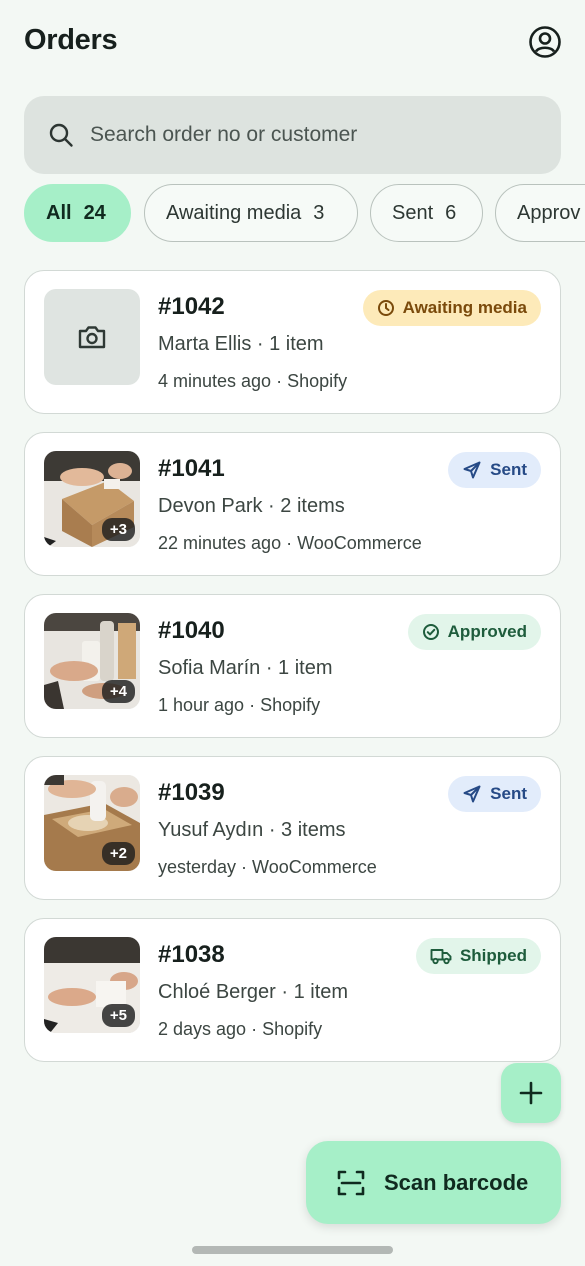 Image resolution: width=585 pixels, height=1266 pixels. I want to click on status-label: Awaiting media, so click(464, 307).